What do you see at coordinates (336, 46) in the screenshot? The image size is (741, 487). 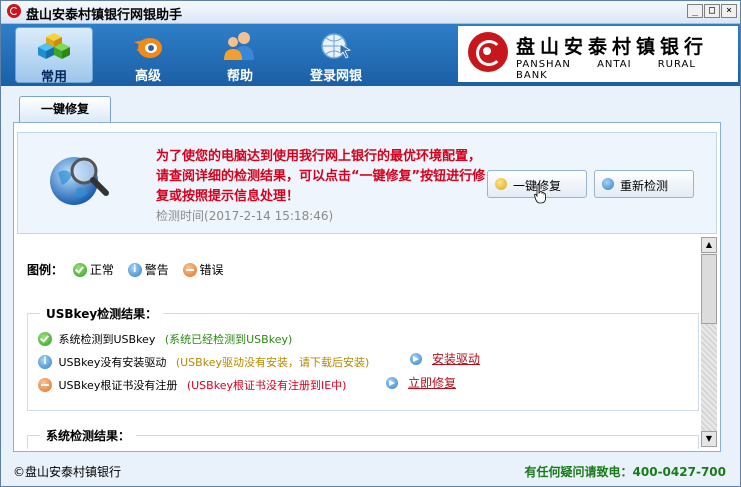 I see `globe-cursor-icon` at bounding box center [336, 46].